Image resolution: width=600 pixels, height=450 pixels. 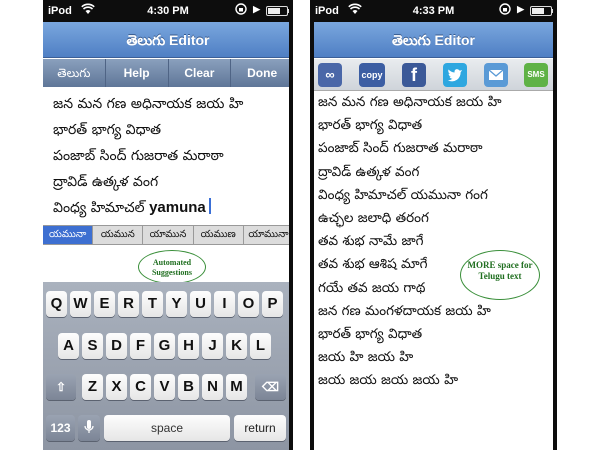 I want to click on suggestion-item: యమునా, so click(x=68, y=235).